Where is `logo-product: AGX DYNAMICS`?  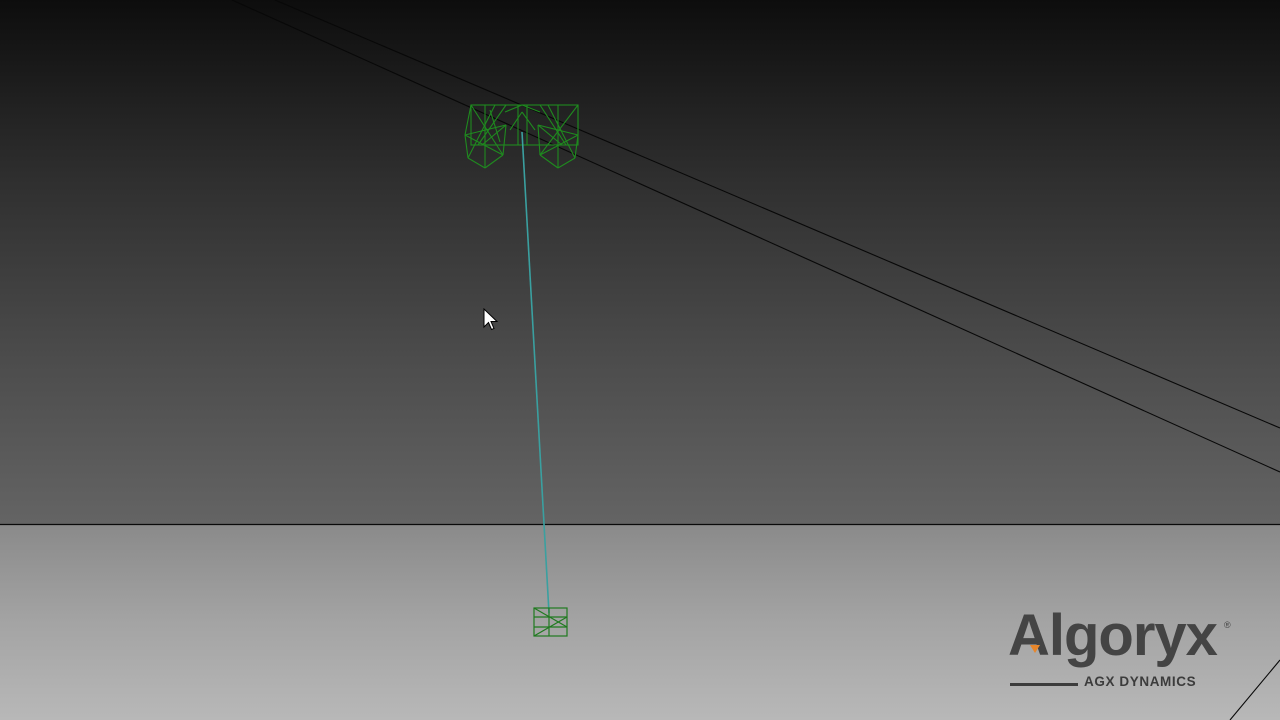
logo-product: AGX DYNAMICS is located at coordinates (1140, 681).